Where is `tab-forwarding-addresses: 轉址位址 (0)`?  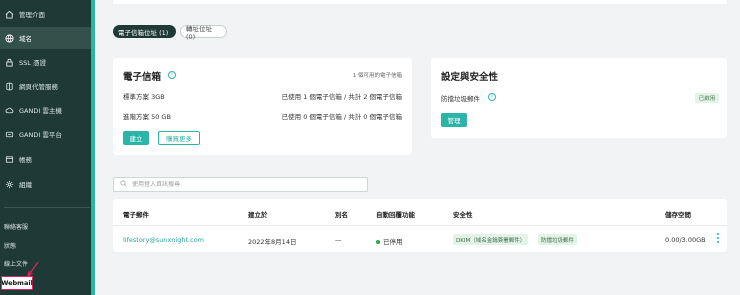 tab-forwarding-addresses: 轉址位址 (0) is located at coordinates (203, 32).